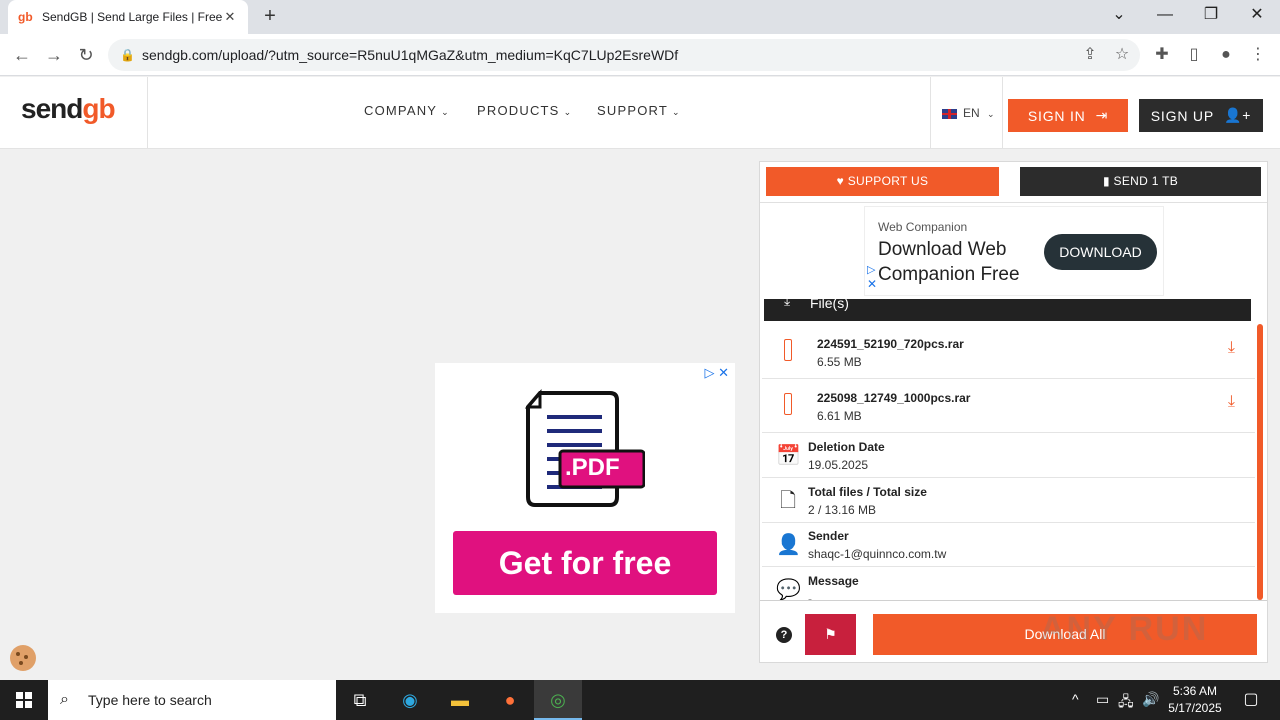 The width and height of the screenshot is (1280, 720). I want to click on info-value: 2 / 13.16 MB, so click(842, 510).